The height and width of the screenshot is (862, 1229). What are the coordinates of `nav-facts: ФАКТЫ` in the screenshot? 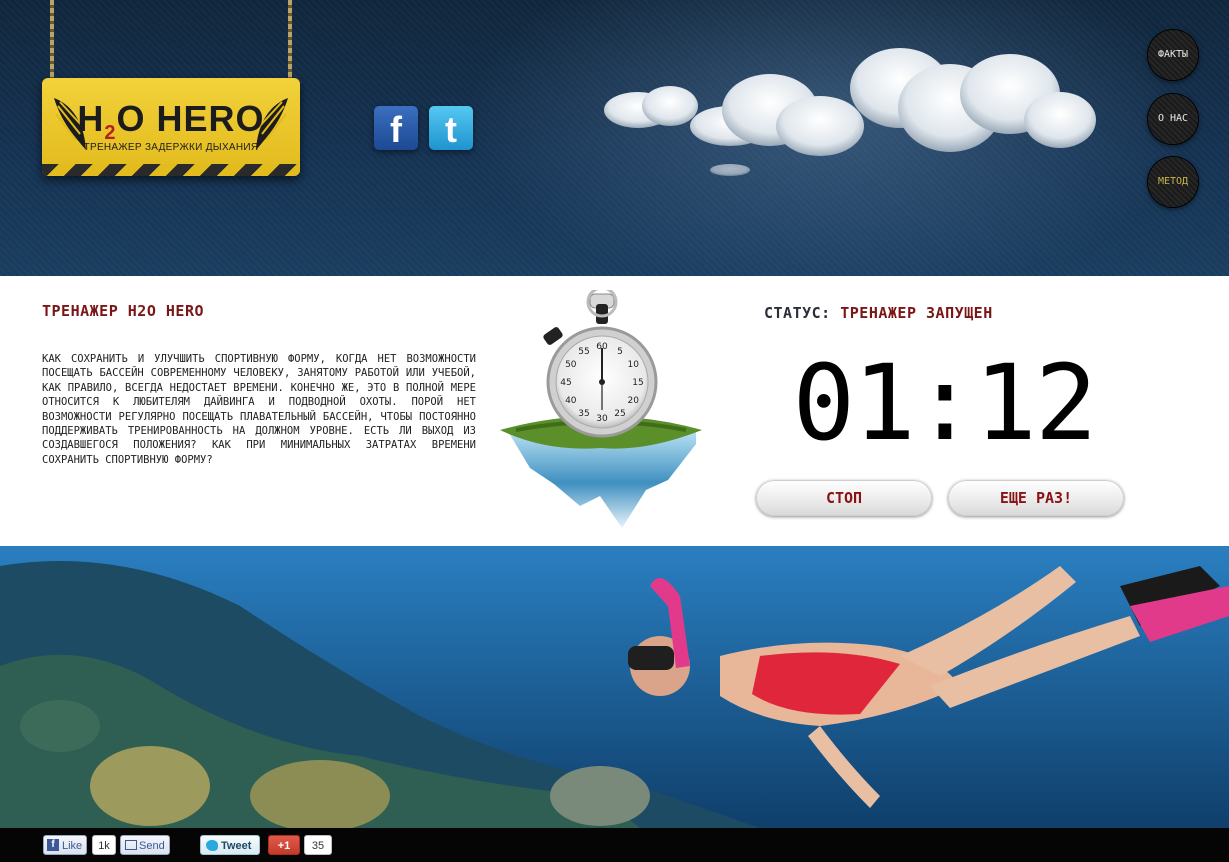 It's located at (1173, 55).